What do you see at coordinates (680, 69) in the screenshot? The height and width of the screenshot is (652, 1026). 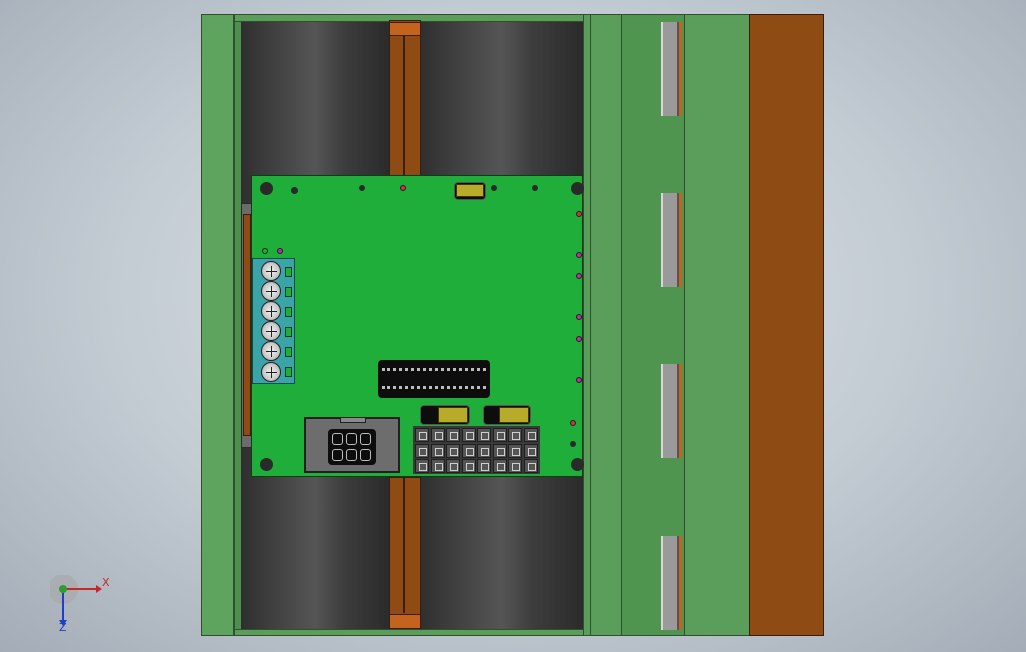 I see `slot-1-mark` at bounding box center [680, 69].